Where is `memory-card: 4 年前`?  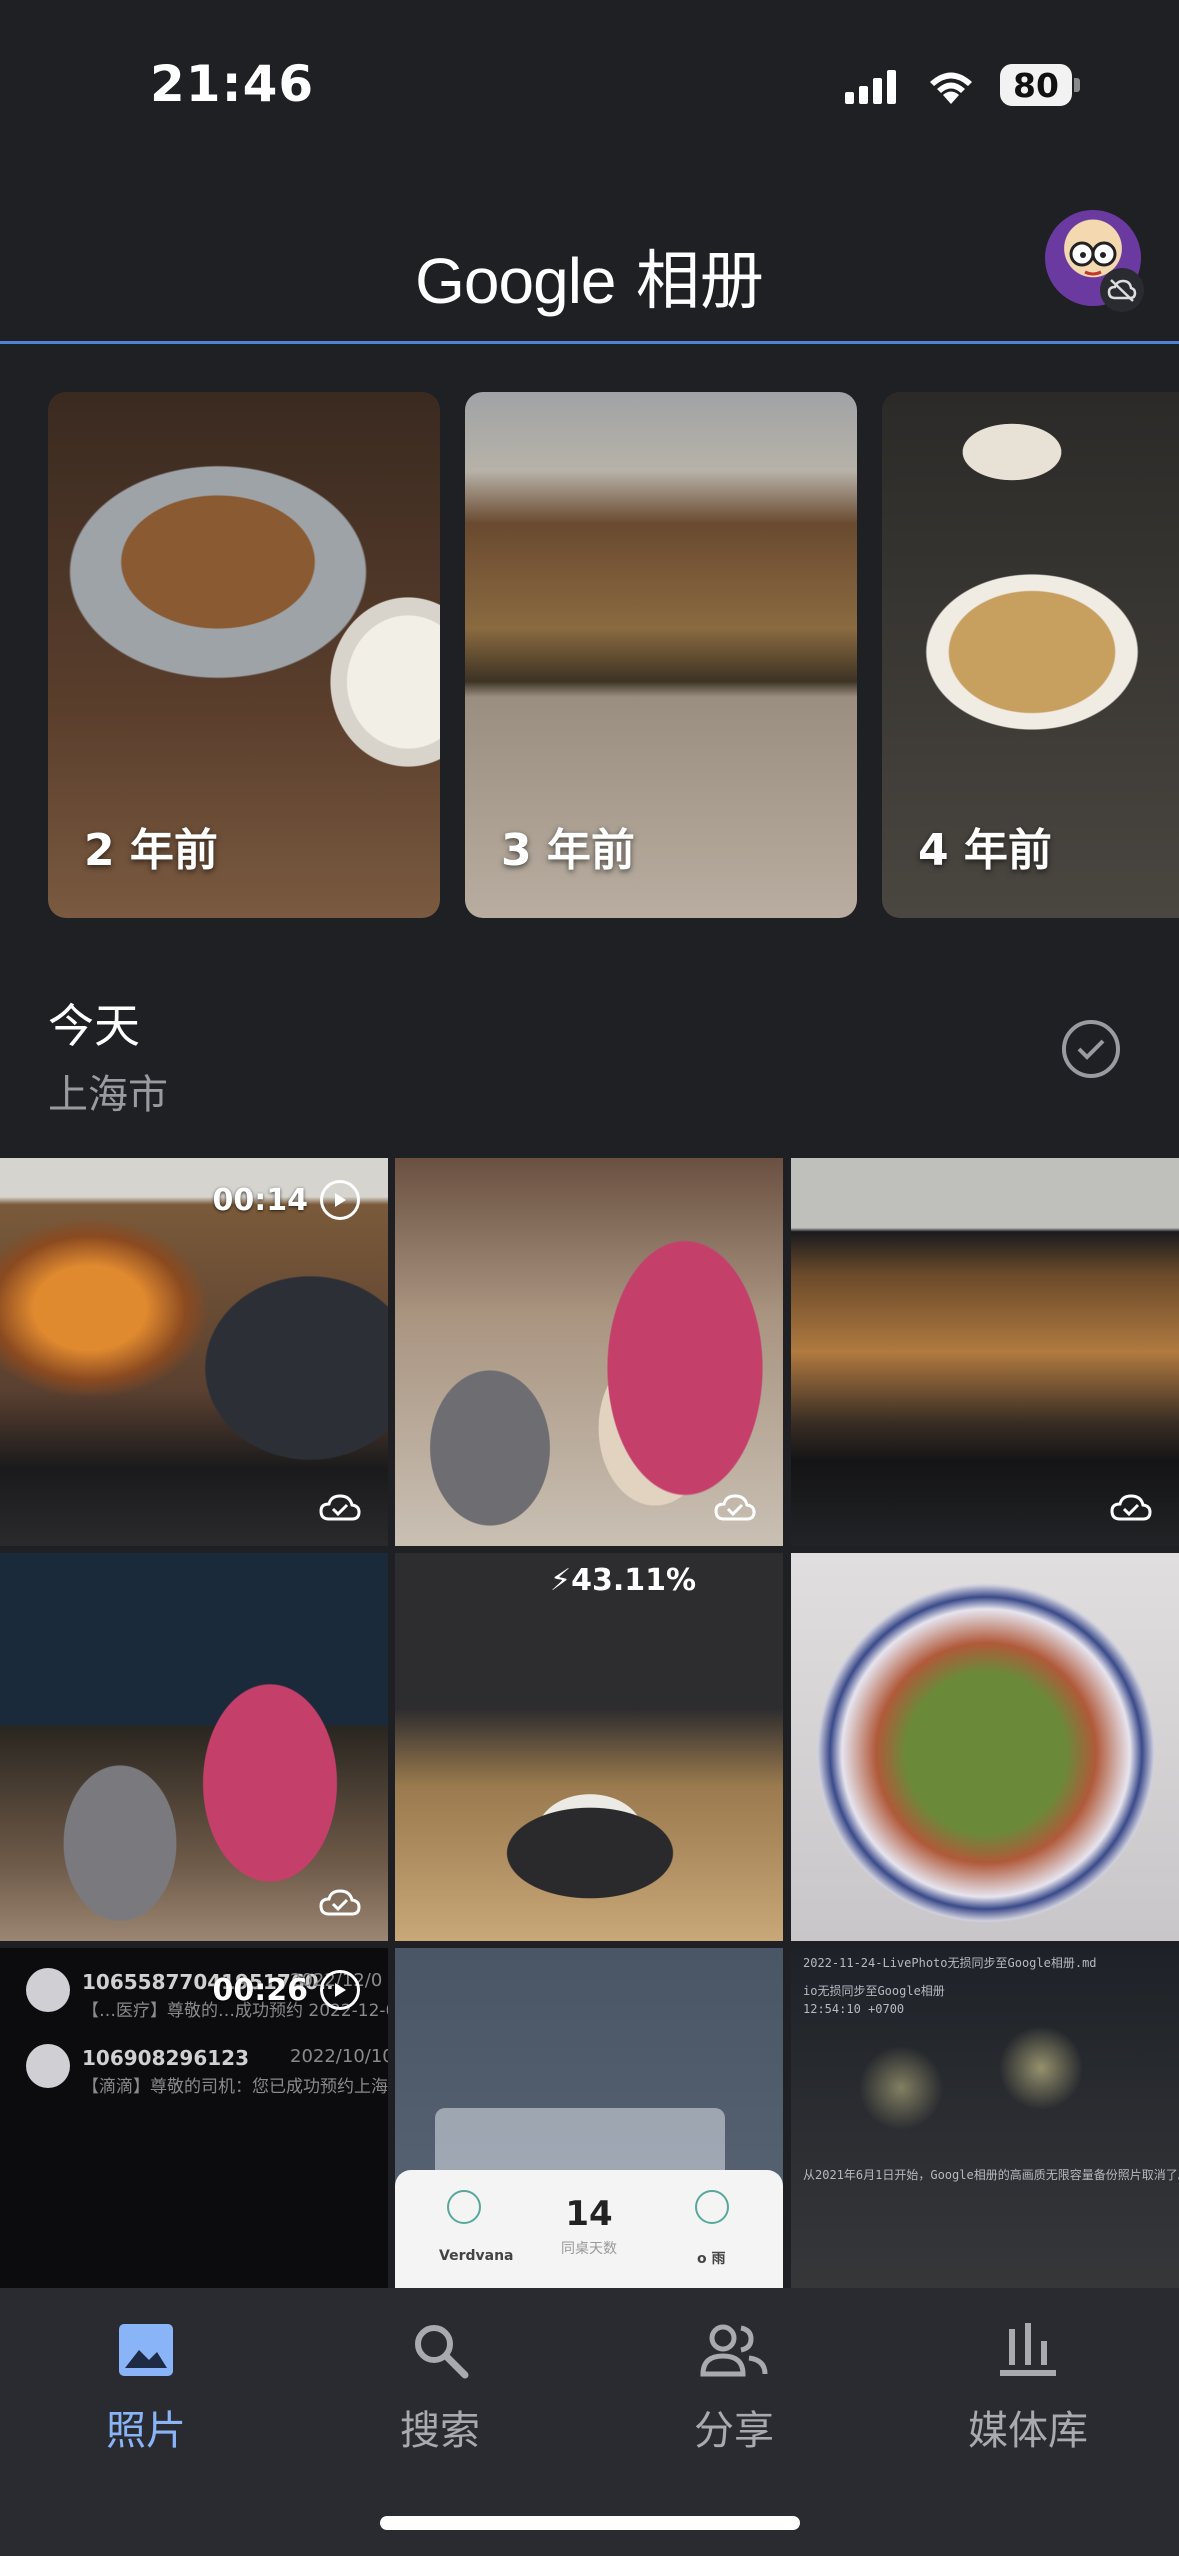 memory-card: 4 年前 is located at coordinates (1030, 655).